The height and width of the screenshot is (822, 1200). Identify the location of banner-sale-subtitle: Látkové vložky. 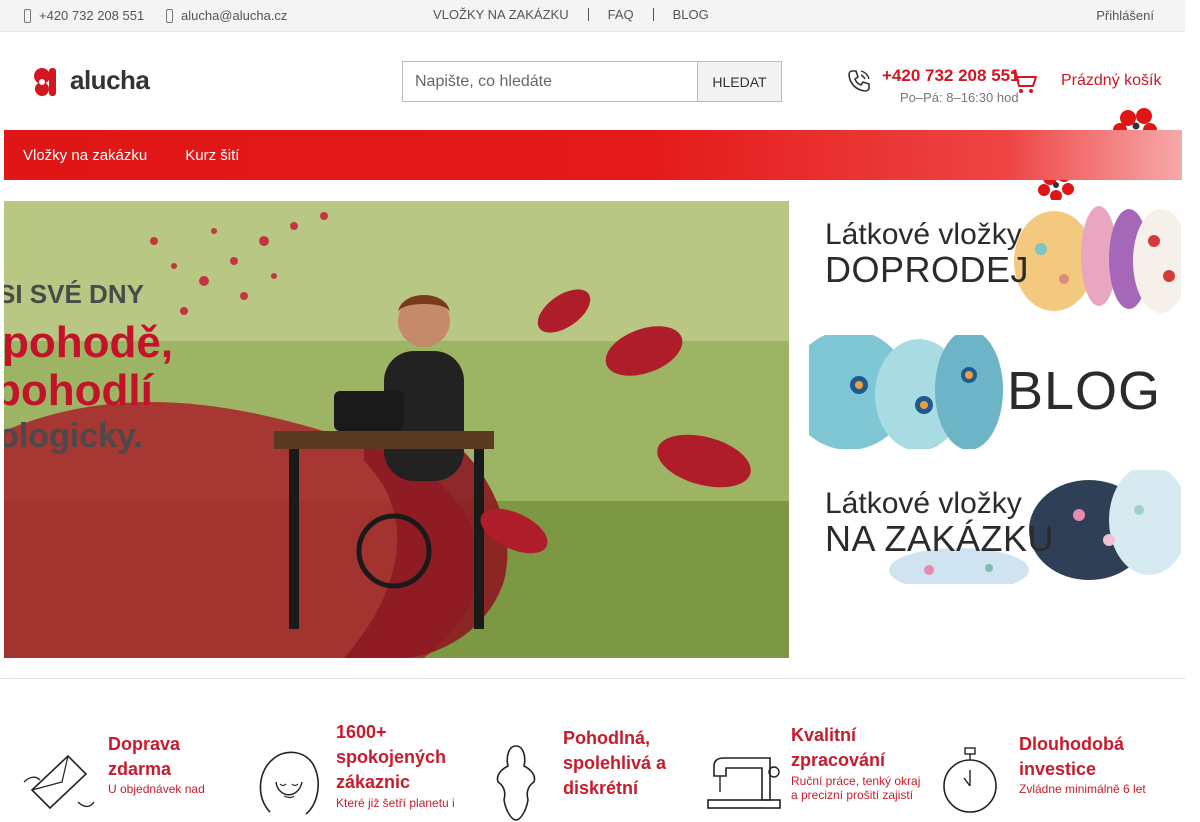
(923, 234).